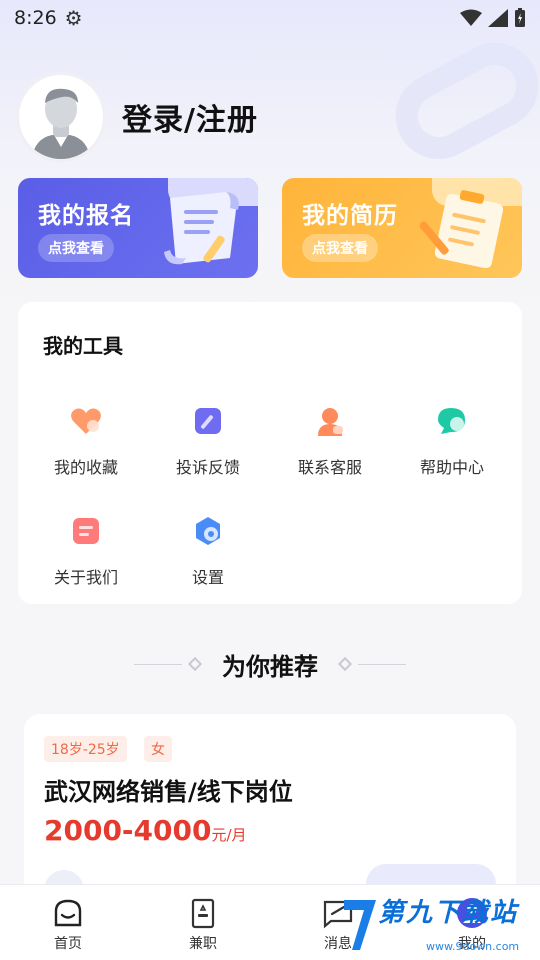 This screenshot has height=960, width=540. Describe the element at coordinates (35, 18) in the screenshot. I see `status-time: 8:26` at that location.